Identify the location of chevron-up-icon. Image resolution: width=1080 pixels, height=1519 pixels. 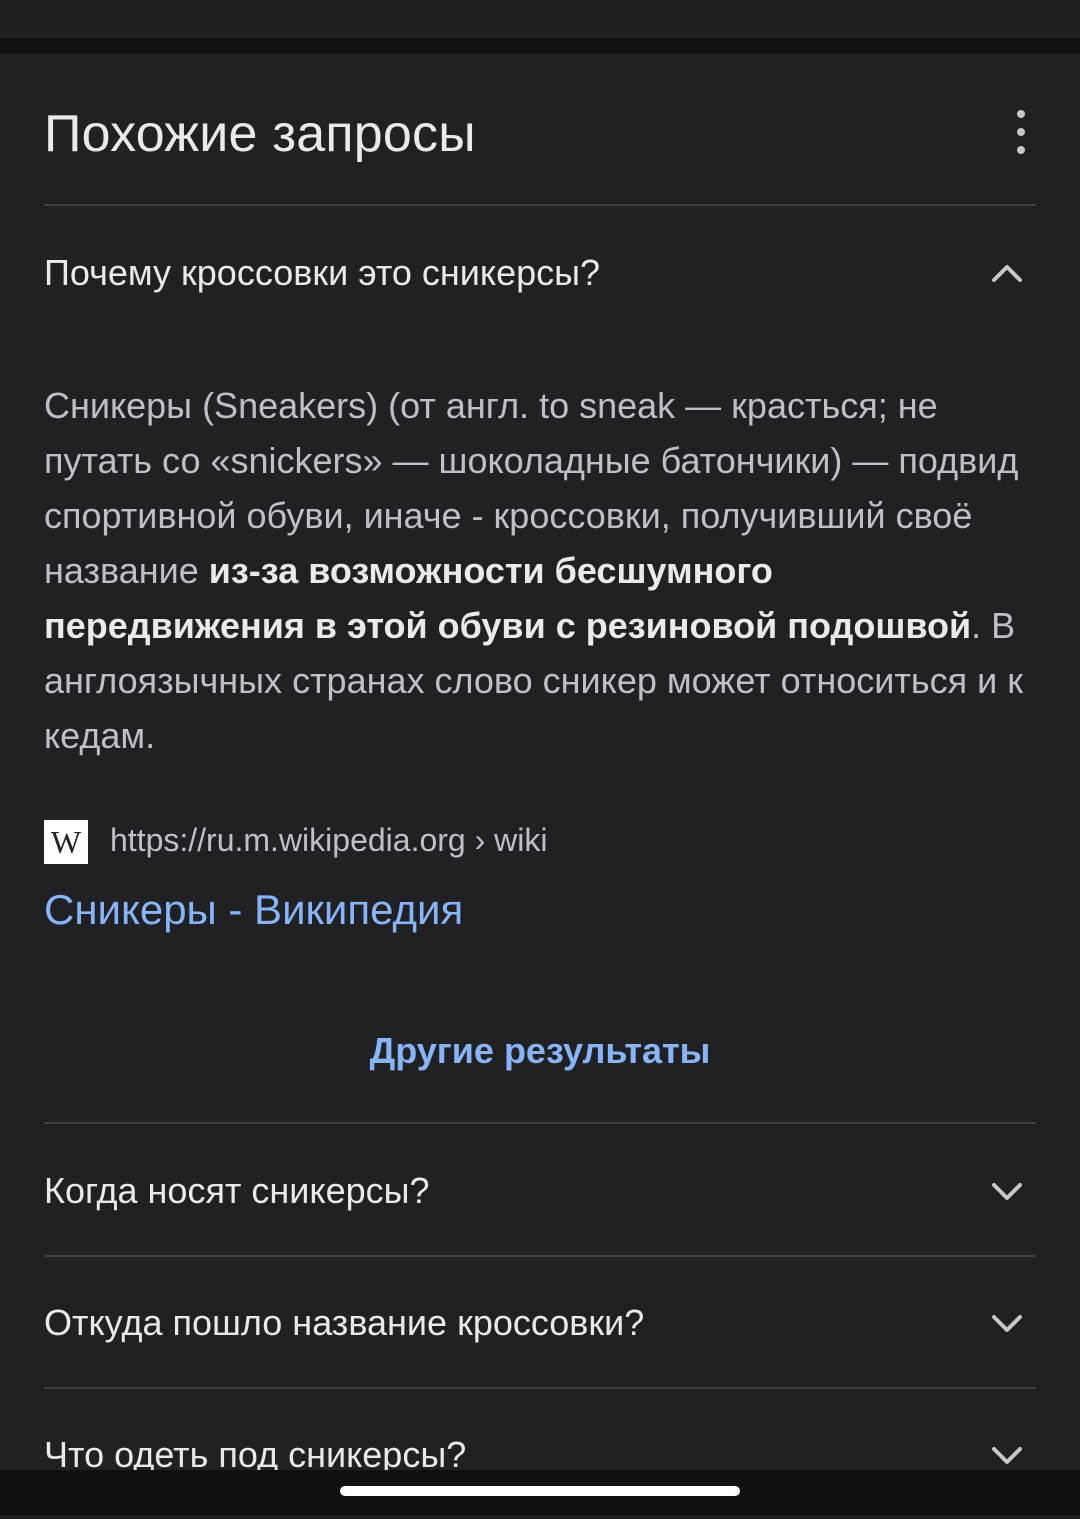
(1007, 273).